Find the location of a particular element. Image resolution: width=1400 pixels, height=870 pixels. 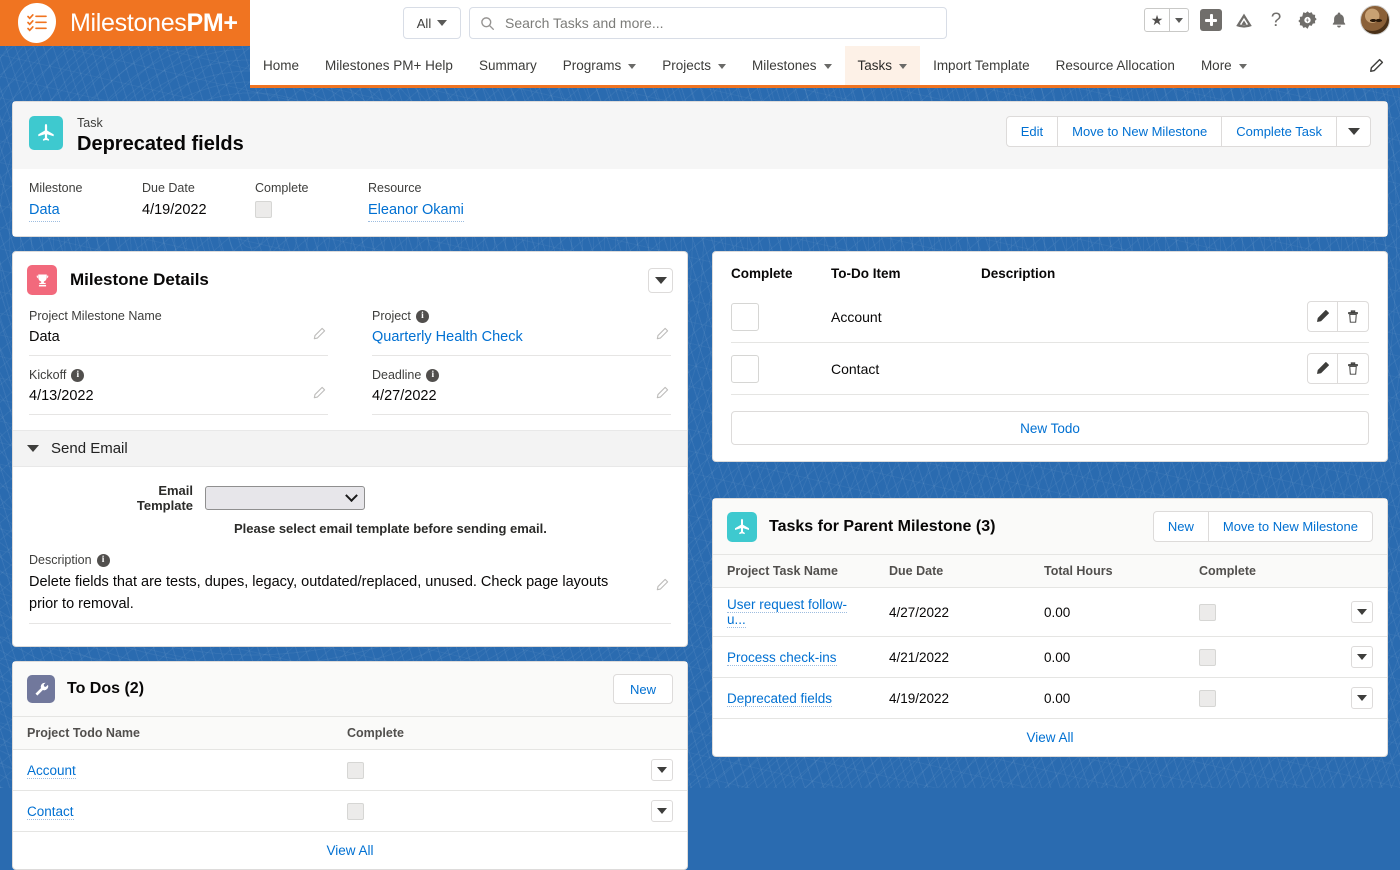

search-scope-select: All is located at coordinates (432, 23).